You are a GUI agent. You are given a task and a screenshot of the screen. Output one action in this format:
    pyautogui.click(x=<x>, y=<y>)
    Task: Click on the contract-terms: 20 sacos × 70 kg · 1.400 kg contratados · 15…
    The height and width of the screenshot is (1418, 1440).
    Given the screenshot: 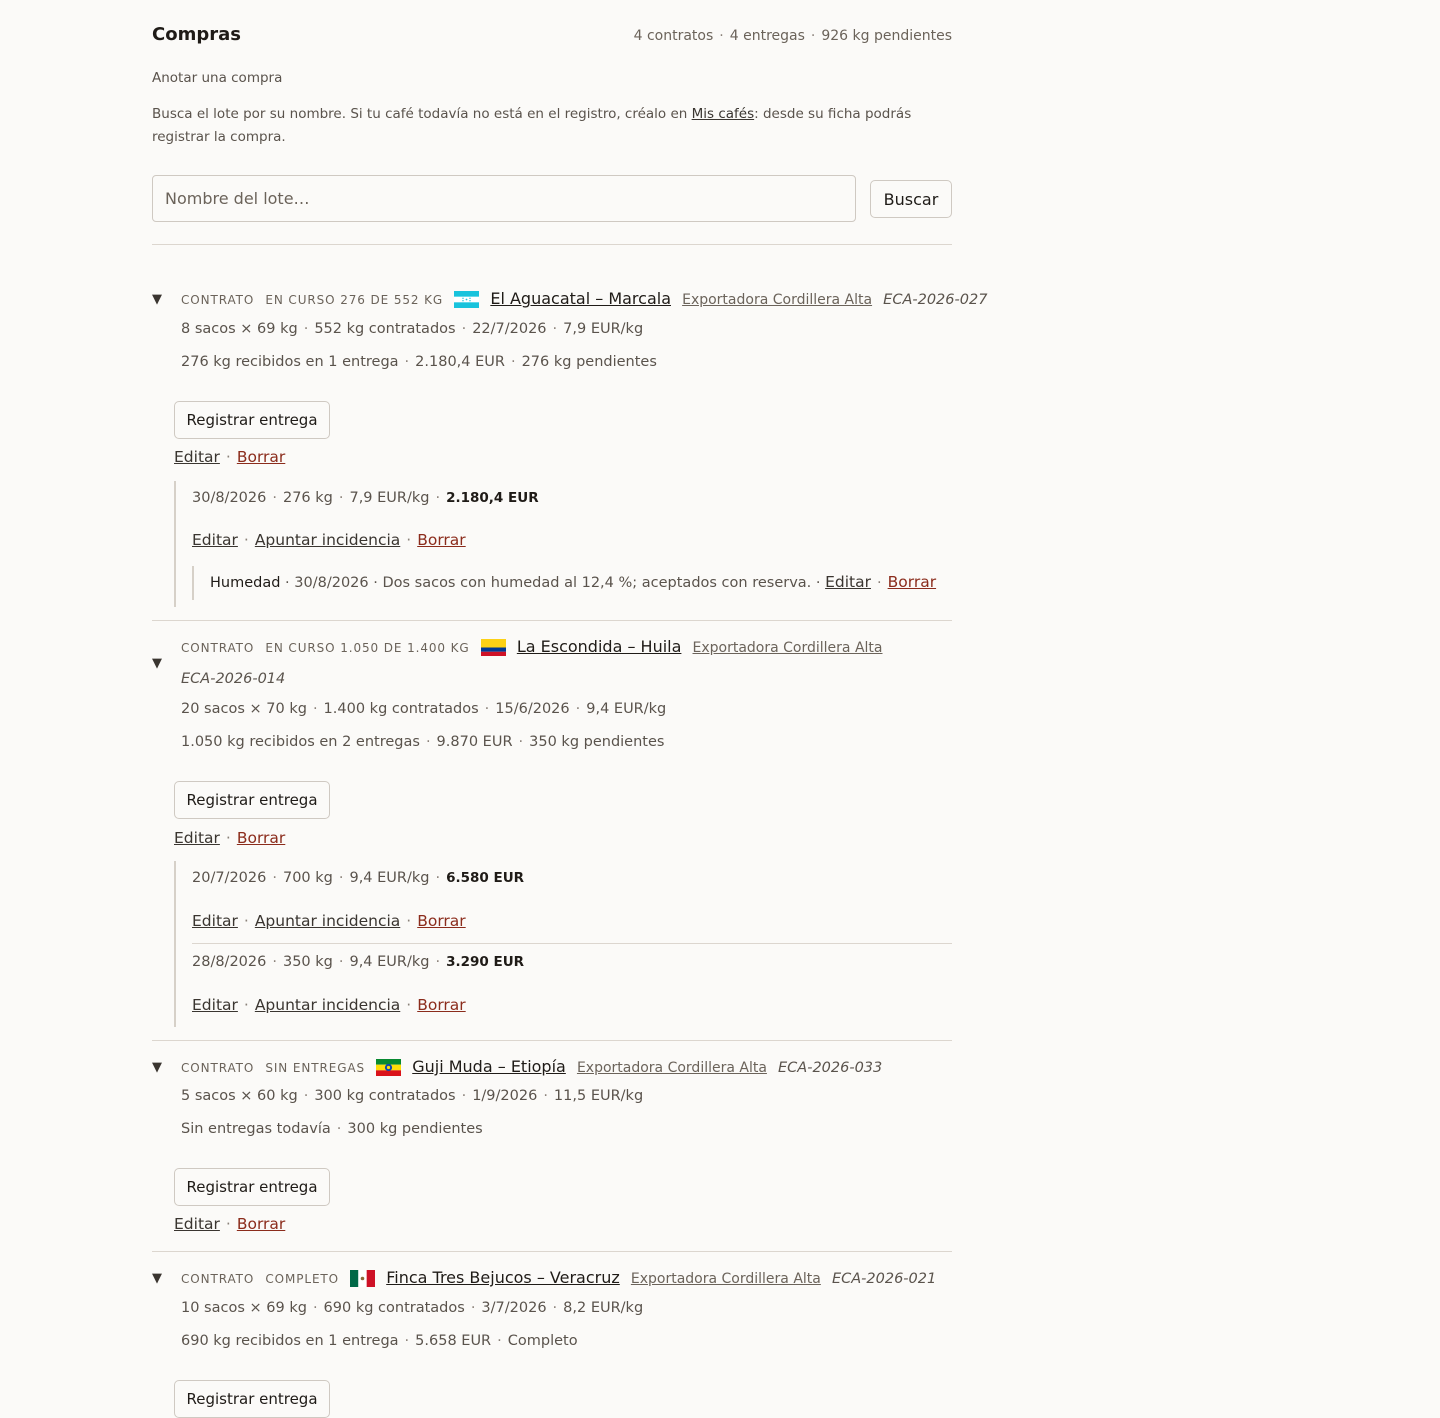 What is the action you would take?
    pyautogui.click(x=424, y=709)
    